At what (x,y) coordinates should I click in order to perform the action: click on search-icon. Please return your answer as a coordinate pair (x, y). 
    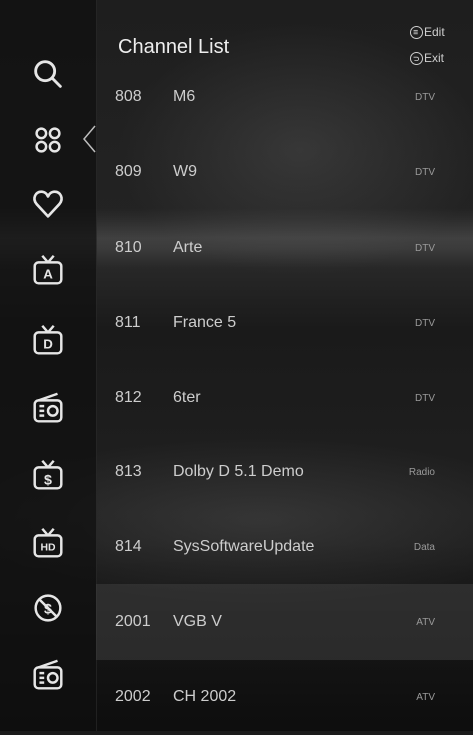
    Looking at the image, I should click on (48, 74).